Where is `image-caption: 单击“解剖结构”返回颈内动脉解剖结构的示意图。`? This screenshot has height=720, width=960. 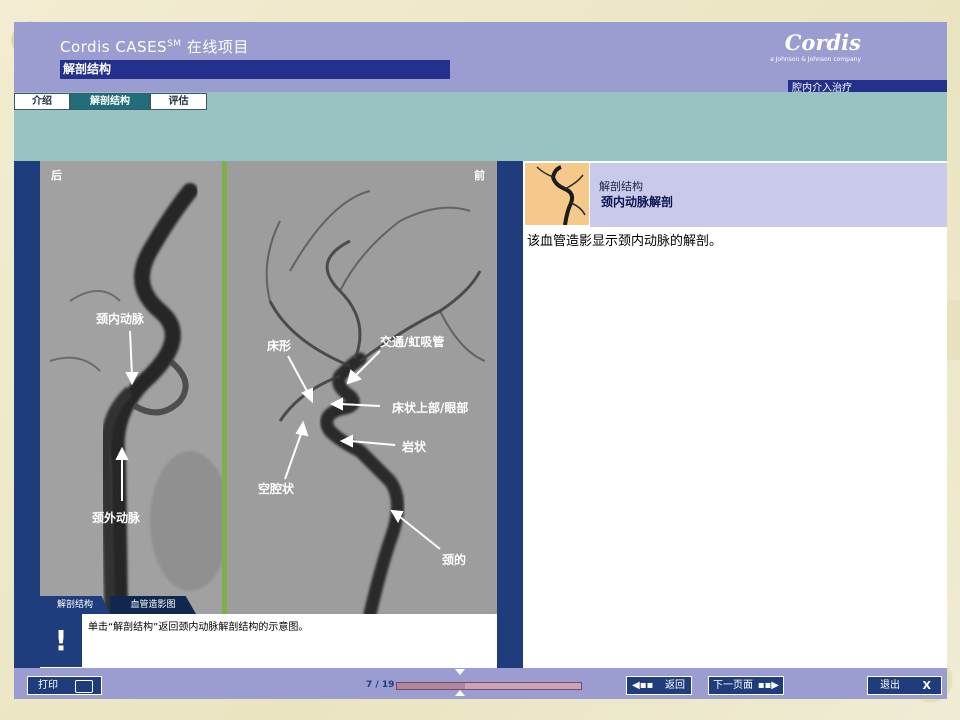 image-caption: 单击“解剖结构”返回颈内动脉解剖结构的示意图。 is located at coordinates (198, 627).